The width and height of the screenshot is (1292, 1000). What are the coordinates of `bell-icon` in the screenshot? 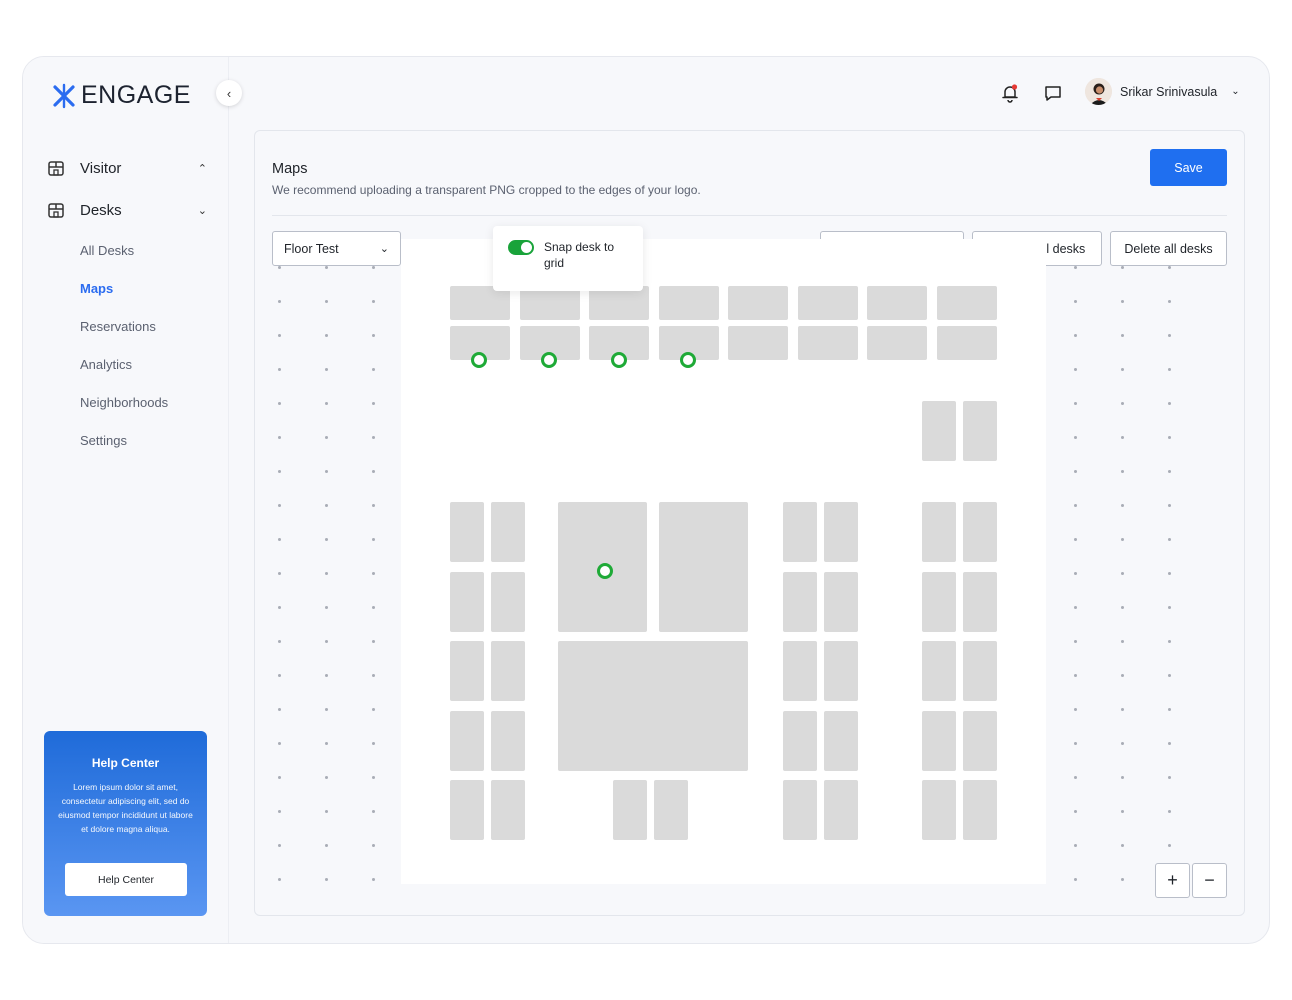 It's located at (1010, 93).